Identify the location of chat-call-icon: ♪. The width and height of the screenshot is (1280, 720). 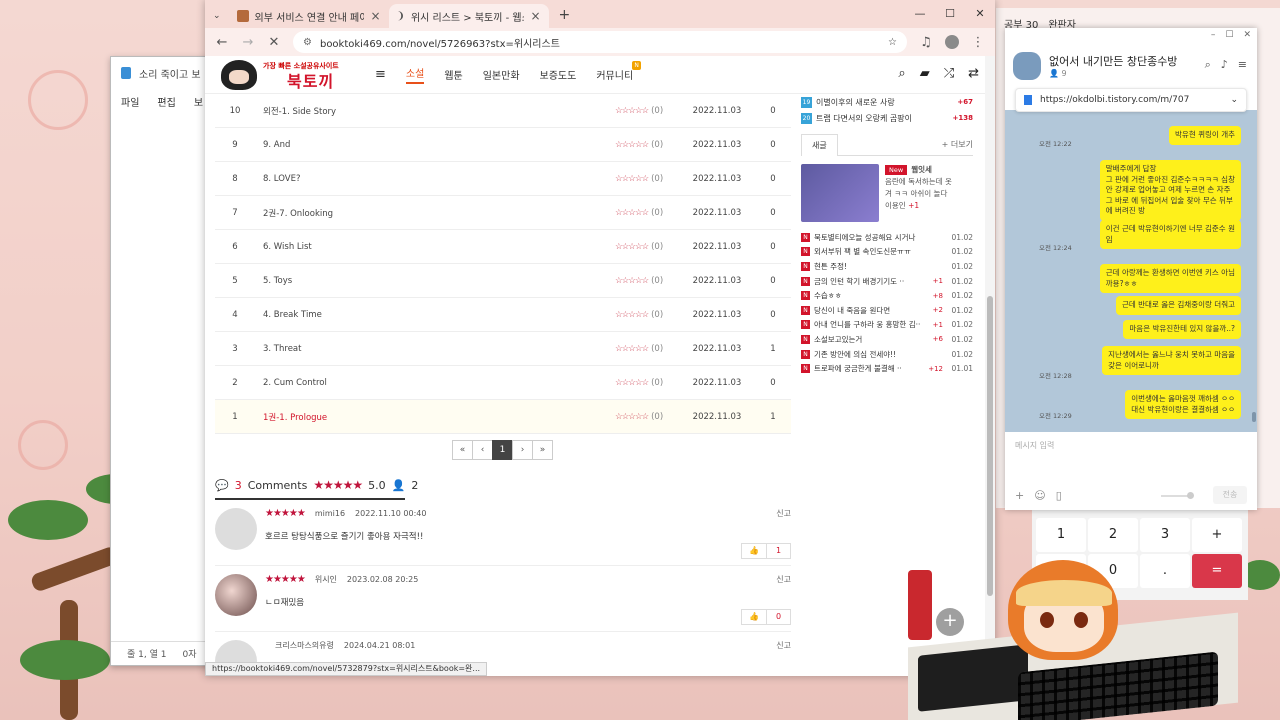
(1224, 65).